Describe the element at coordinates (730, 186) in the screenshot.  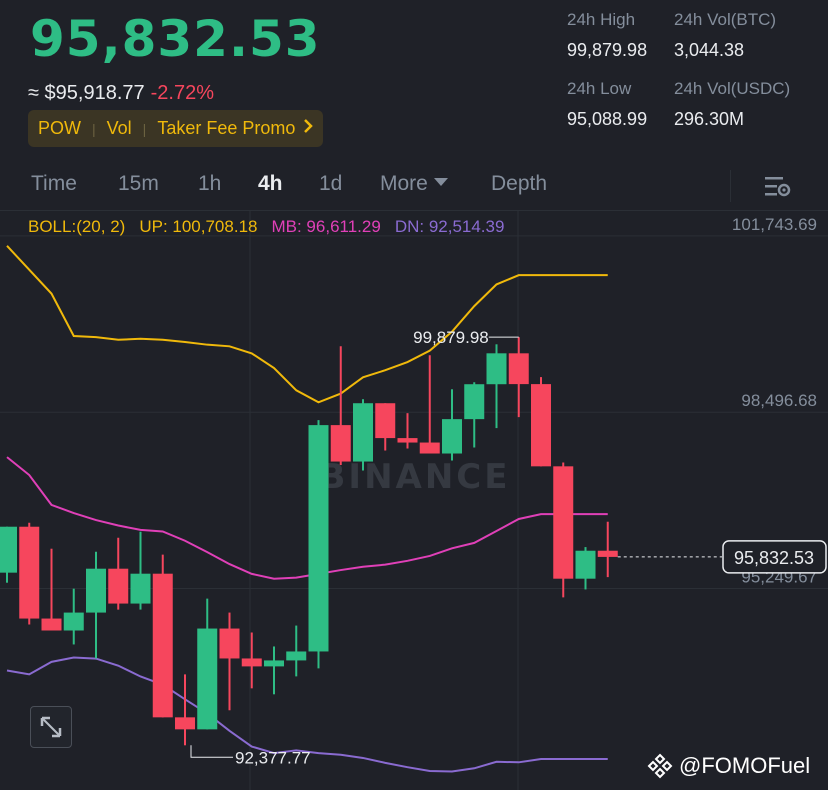
I see `tabs-divider` at that location.